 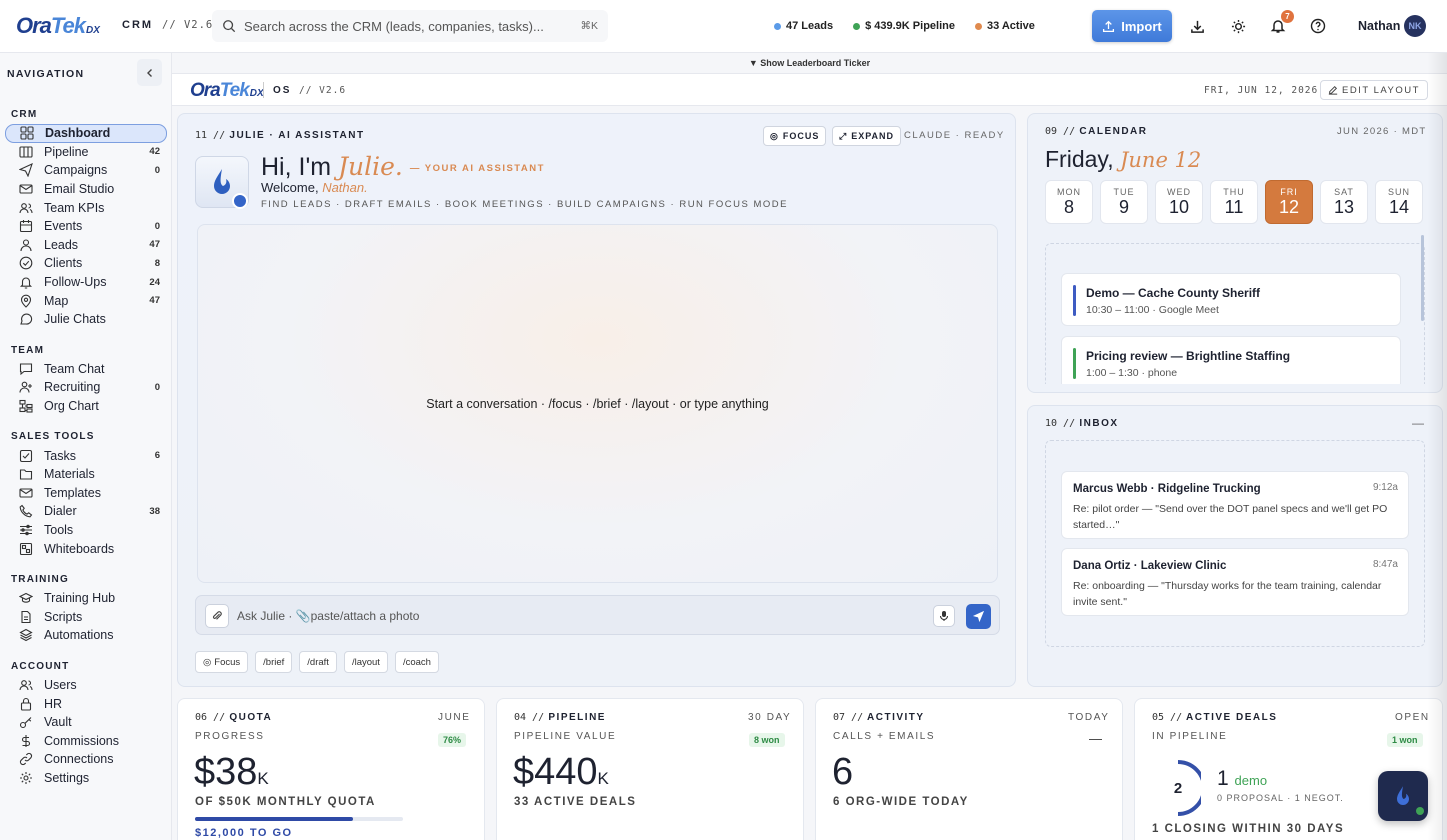 What do you see at coordinates (1379, 26) in the screenshot?
I see `user-name: Nathan` at bounding box center [1379, 26].